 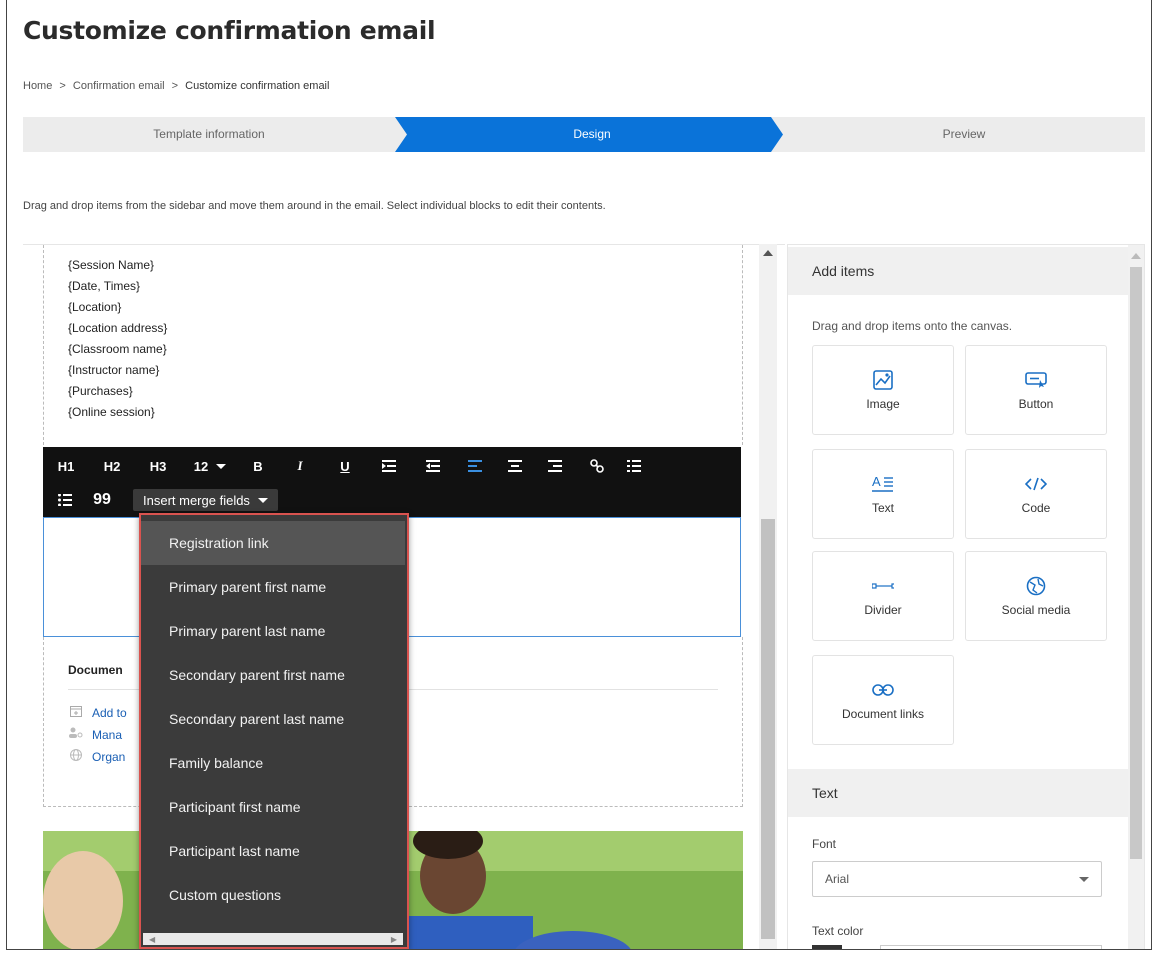 I want to click on merge-field-option: Primary parent last name, so click(x=273, y=631).